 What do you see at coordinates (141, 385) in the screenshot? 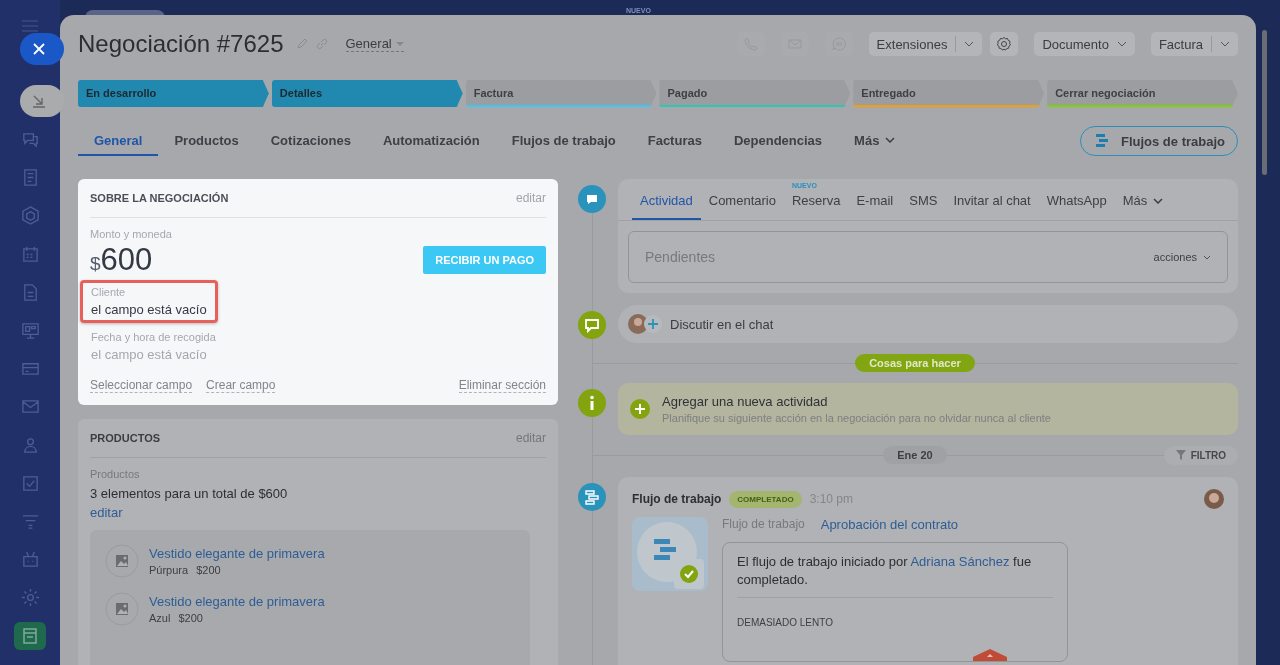
I see `action-link: Seleccionar campo` at bounding box center [141, 385].